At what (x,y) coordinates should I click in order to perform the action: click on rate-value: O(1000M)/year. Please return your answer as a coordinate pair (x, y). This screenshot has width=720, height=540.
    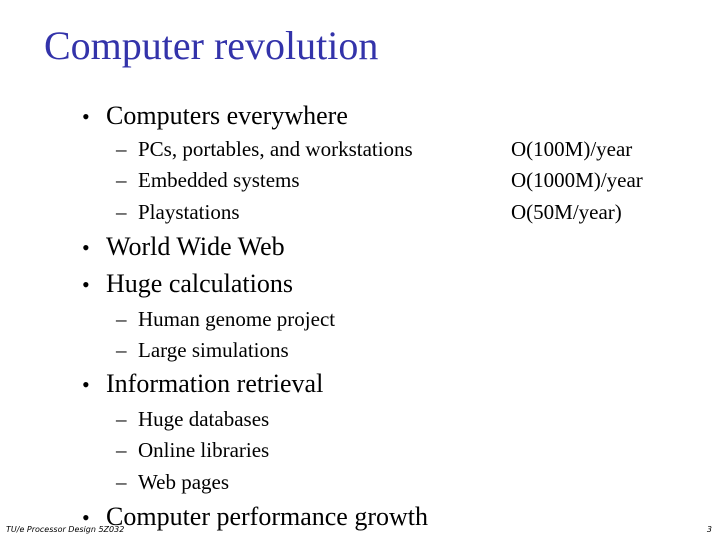
    Looking at the image, I should click on (577, 180).